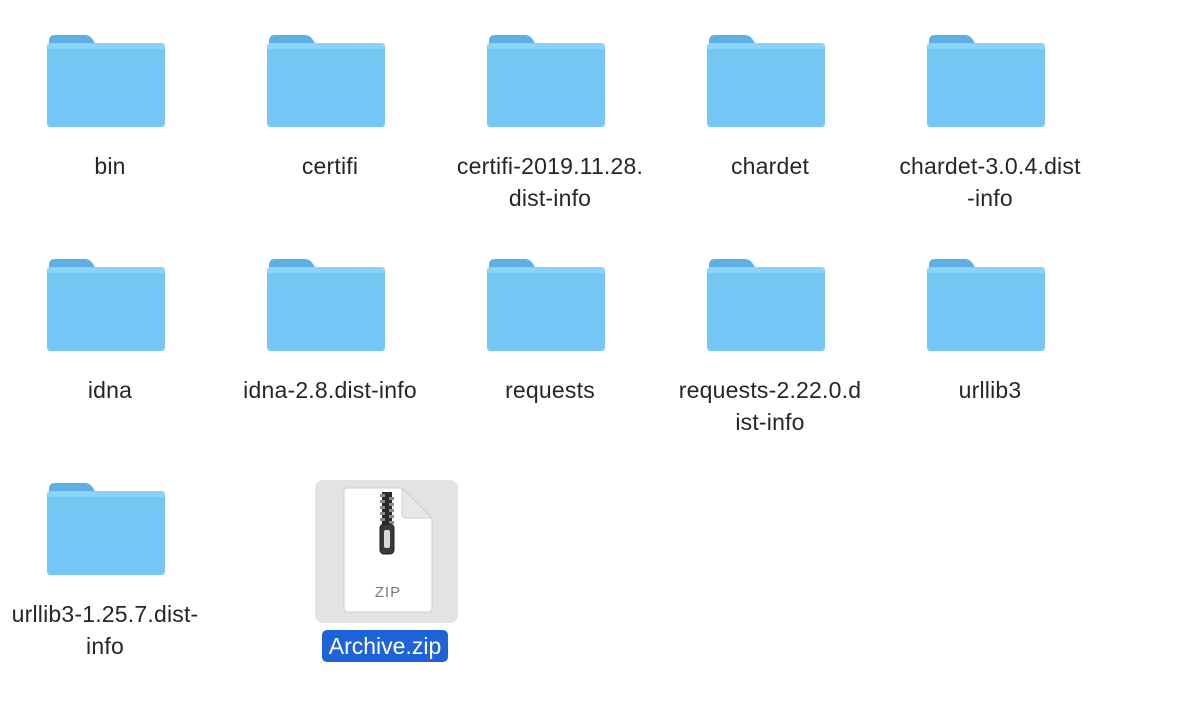 Image resolution: width=1200 pixels, height=710 pixels. I want to click on folder-label: idna, so click(110, 390).